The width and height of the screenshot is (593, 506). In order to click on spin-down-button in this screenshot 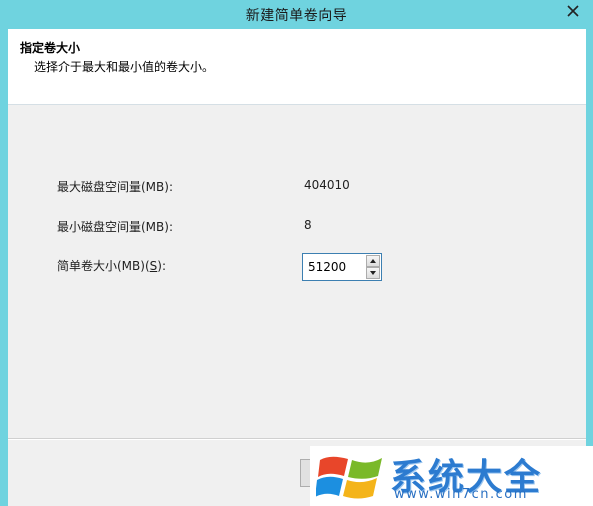, I will do `click(373, 273)`.